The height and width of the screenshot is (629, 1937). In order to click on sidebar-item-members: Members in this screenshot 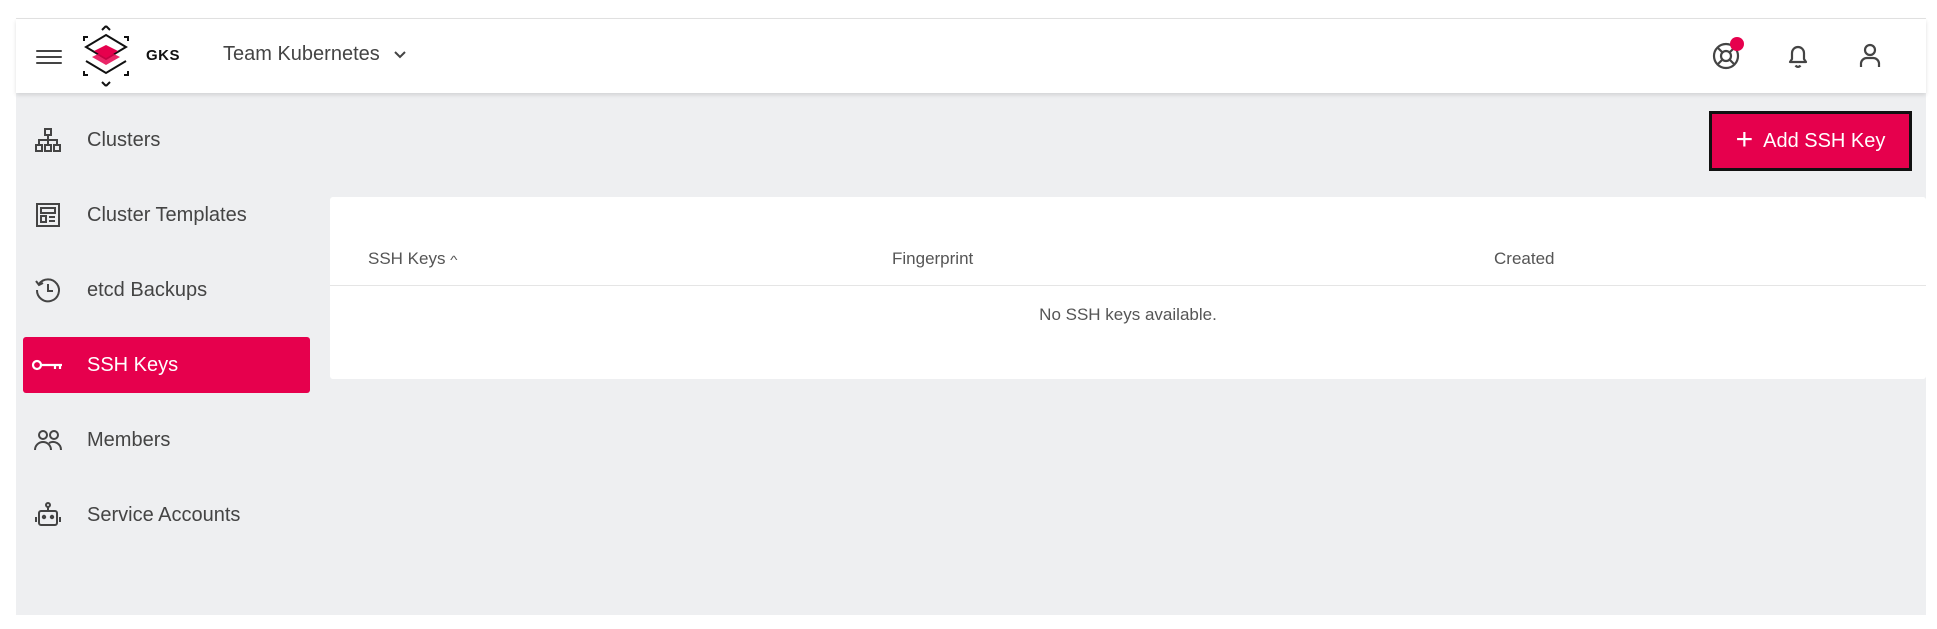, I will do `click(166, 440)`.